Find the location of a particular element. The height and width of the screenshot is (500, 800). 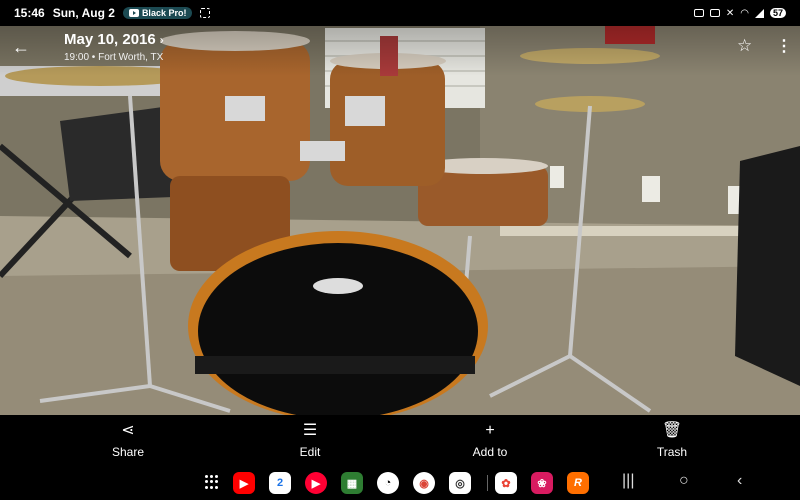

edit-label: Edit is located at coordinates (310, 452).